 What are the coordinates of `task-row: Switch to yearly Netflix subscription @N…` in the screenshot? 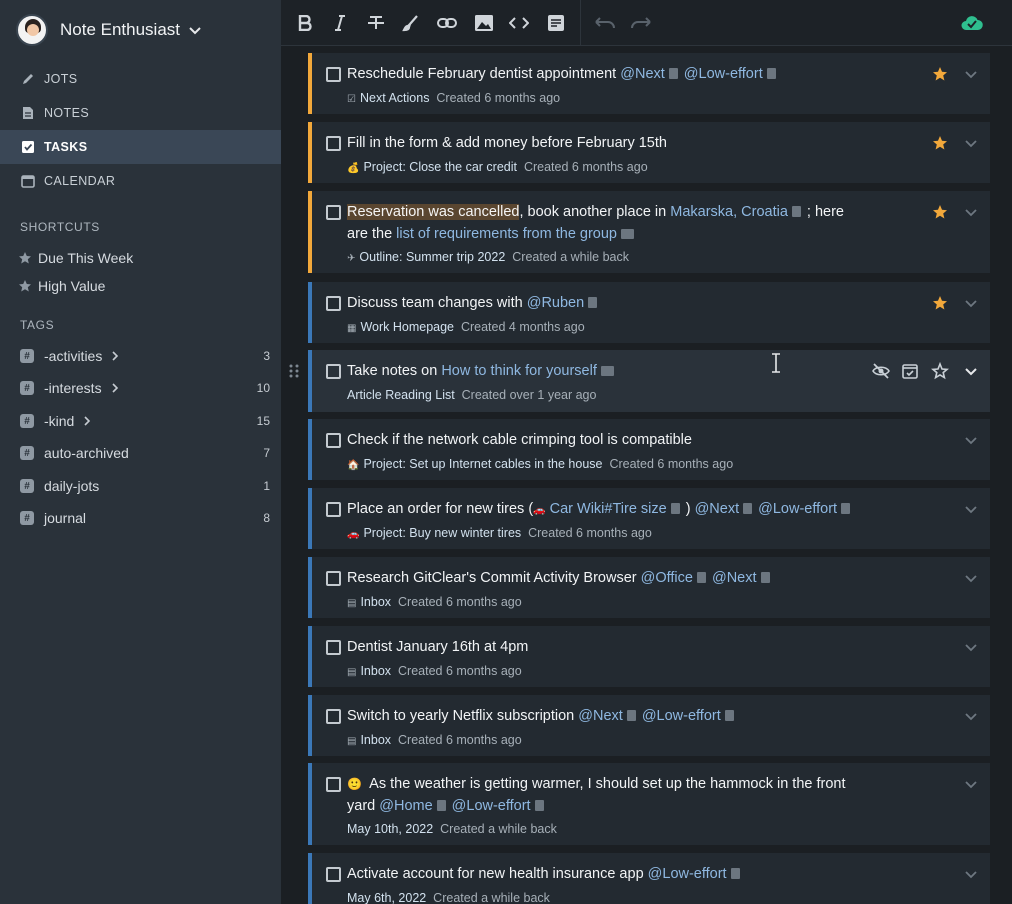 It's located at (649, 725).